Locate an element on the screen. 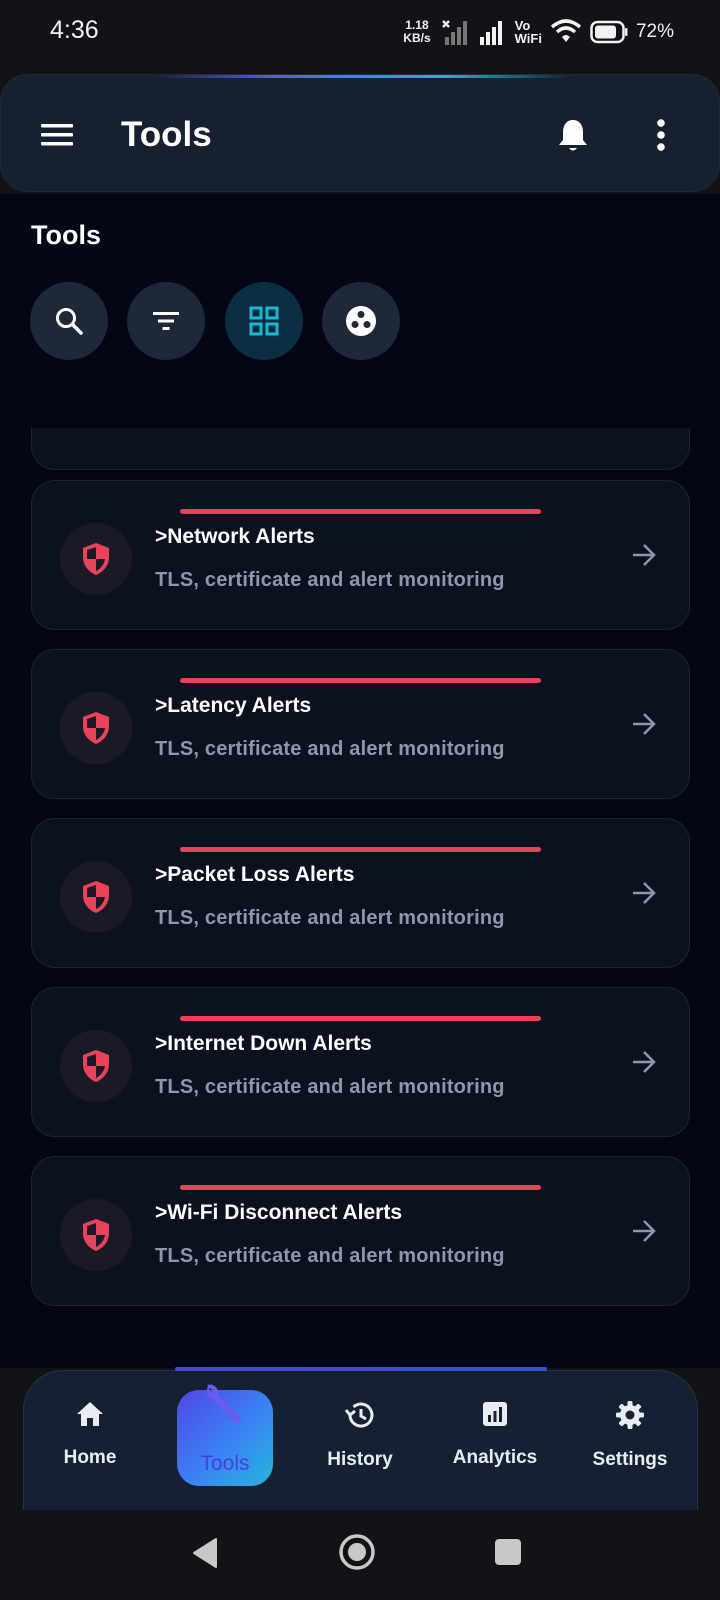 The image size is (720, 1600). alert-title: >Internet Down Alerts is located at coordinates (263, 1043).